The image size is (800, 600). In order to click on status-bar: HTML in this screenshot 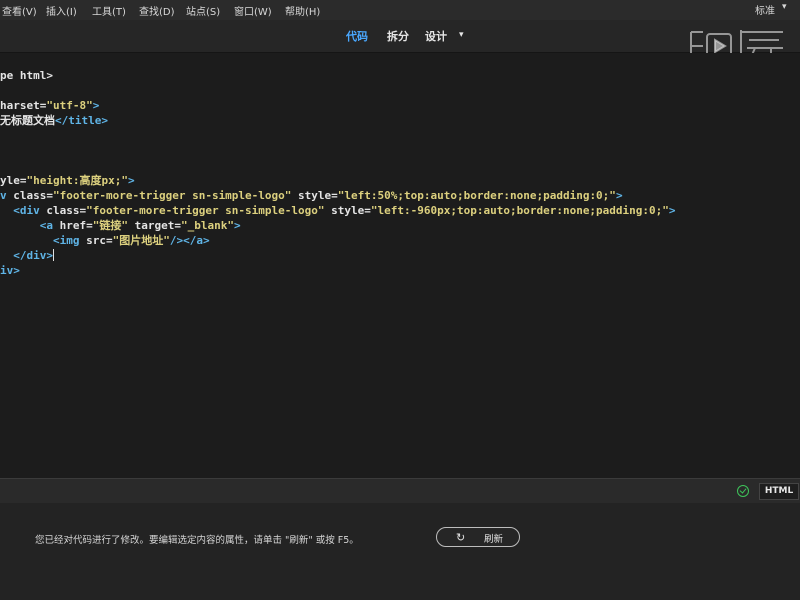, I will do `click(400, 491)`.